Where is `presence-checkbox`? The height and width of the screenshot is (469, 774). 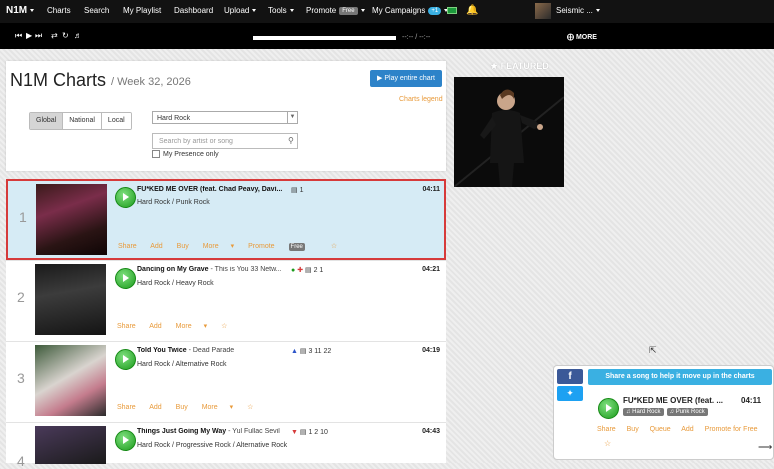
presence-checkbox is located at coordinates (156, 154).